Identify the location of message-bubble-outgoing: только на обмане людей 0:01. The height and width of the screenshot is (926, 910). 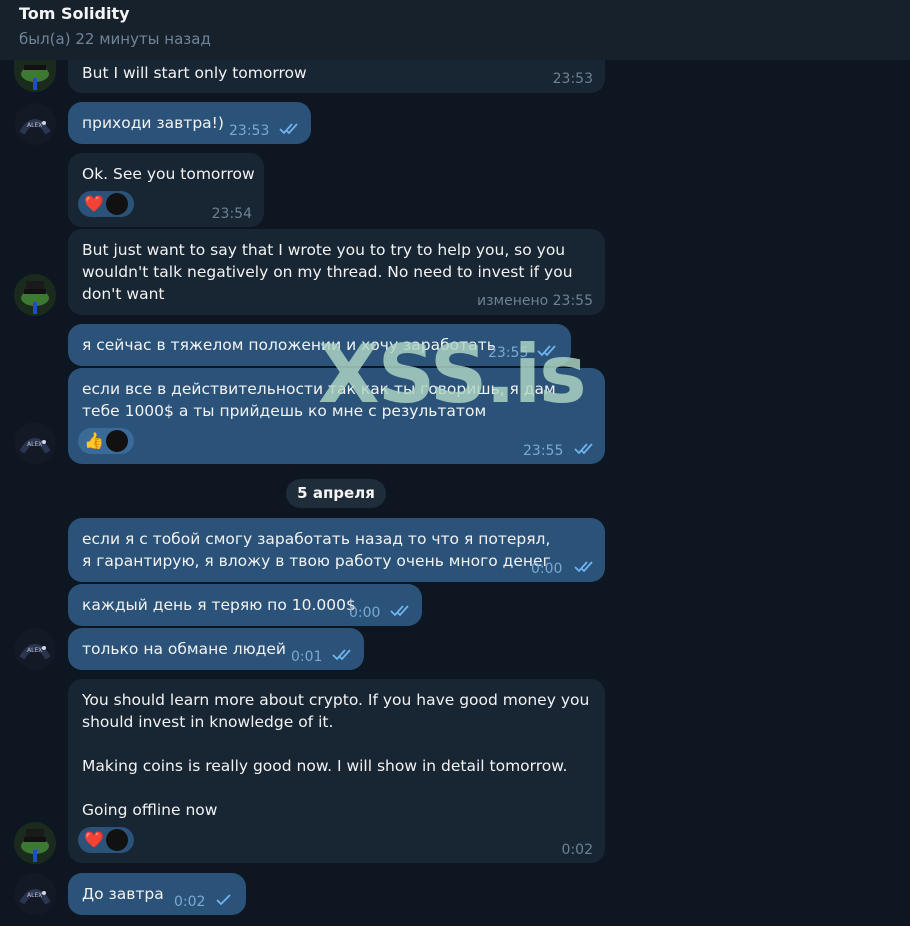
(216, 649).